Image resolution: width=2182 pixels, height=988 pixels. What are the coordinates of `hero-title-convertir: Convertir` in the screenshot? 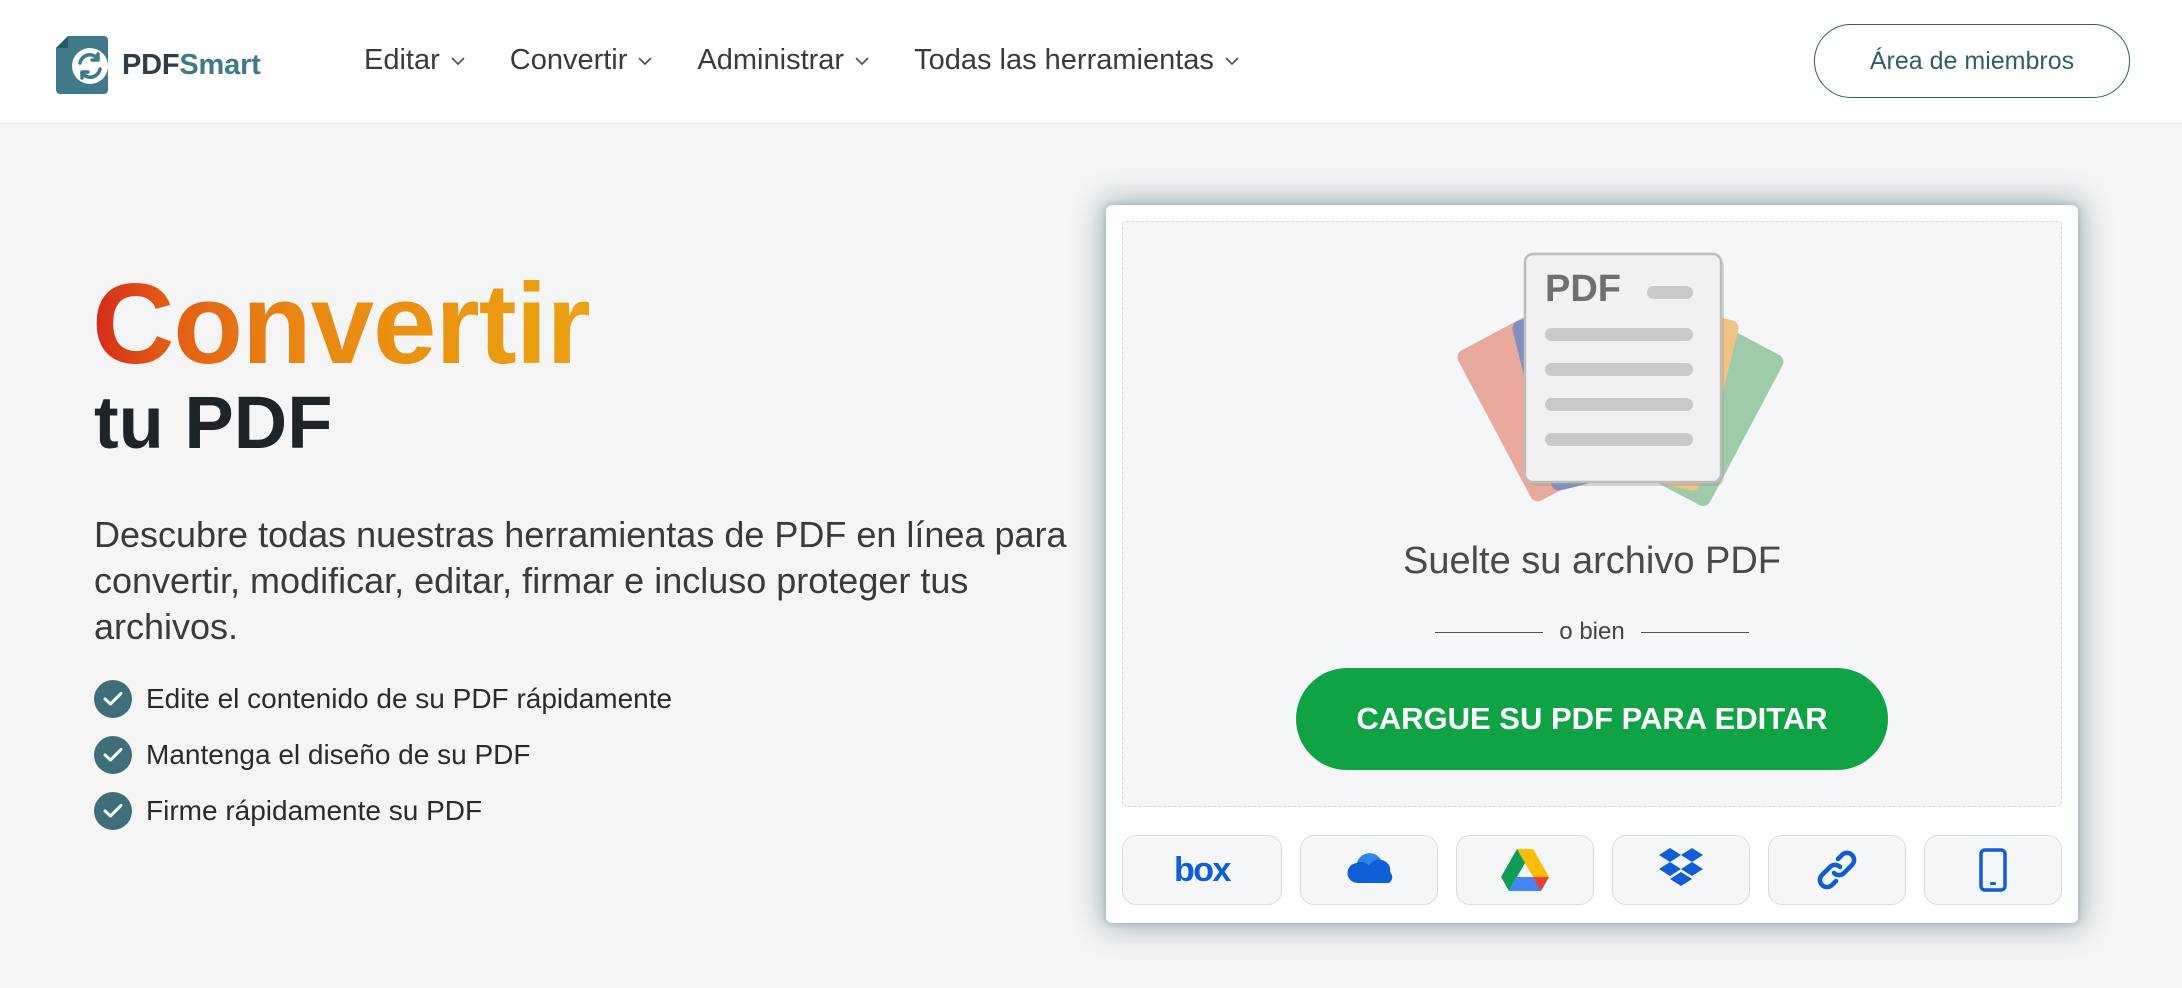 It's located at (341, 324).